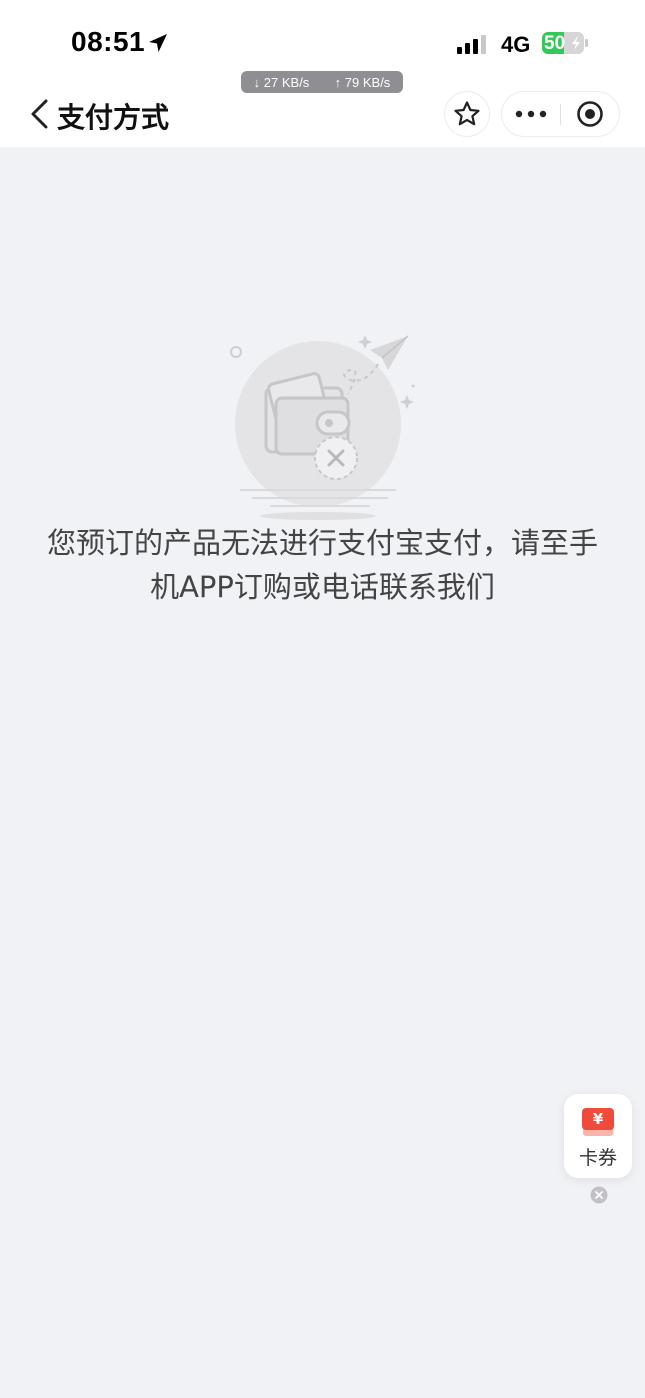 The image size is (645, 1398). I want to click on network-speed-indicator: ↓ 27 KB/s ↑ 79 KB/s, so click(322, 82).